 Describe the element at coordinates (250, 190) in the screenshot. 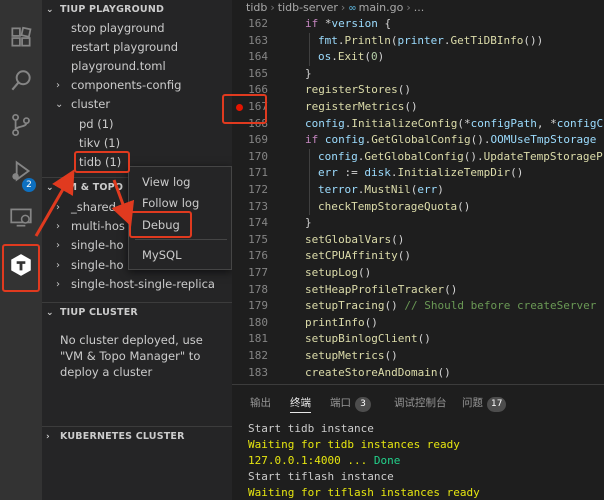

I see `line-number: 172` at that location.